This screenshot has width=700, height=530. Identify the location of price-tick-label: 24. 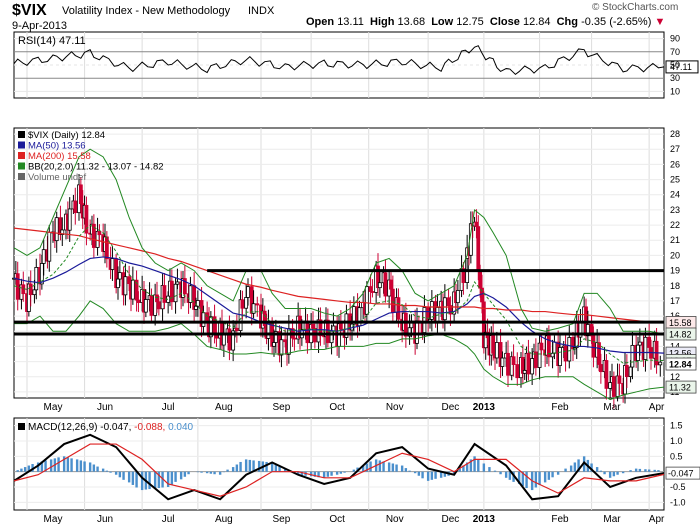
(675, 195).